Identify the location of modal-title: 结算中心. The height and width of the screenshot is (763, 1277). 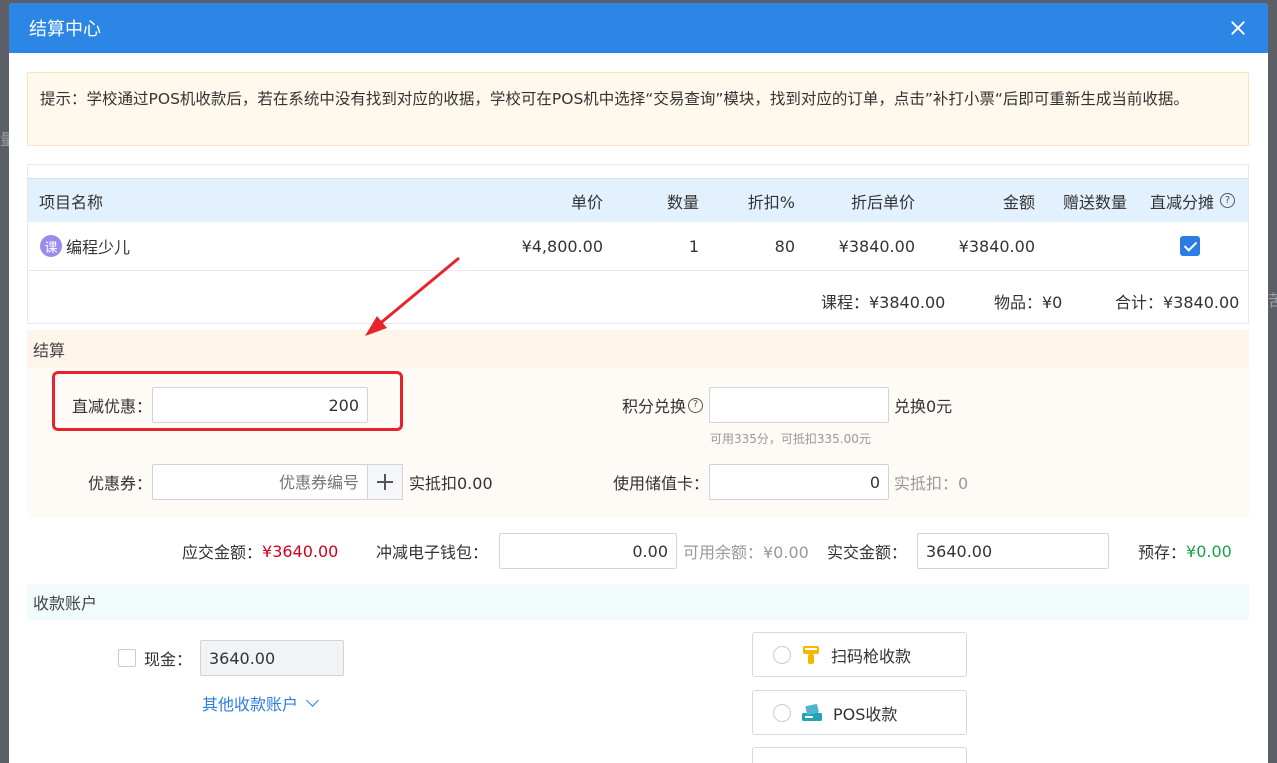
(65, 29).